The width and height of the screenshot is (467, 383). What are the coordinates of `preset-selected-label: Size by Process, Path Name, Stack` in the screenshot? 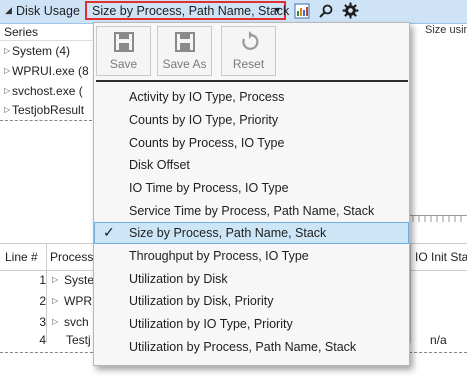 It's located at (191, 11).